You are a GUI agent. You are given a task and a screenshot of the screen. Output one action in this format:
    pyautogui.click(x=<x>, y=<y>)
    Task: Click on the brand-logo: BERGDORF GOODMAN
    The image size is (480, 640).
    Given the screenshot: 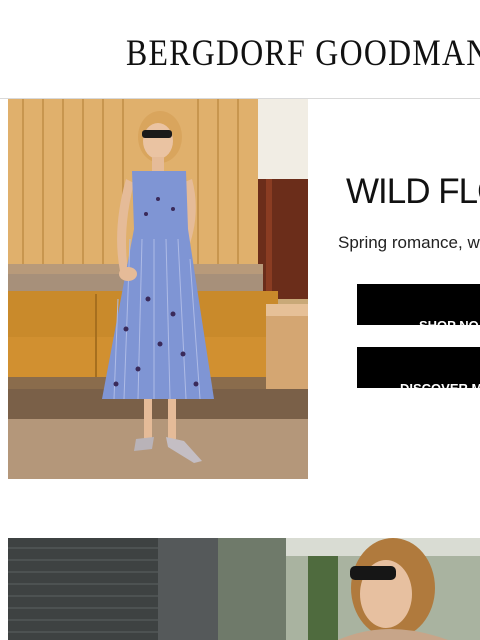 What is the action you would take?
    pyautogui.click(x=303, y=54)
    